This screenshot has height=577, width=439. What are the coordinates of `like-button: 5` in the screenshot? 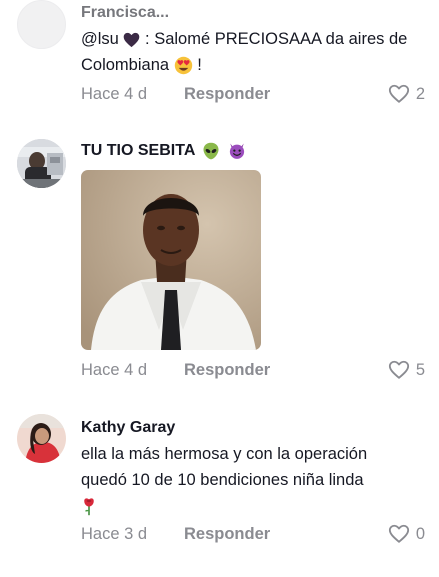 It's located at (406, 370).